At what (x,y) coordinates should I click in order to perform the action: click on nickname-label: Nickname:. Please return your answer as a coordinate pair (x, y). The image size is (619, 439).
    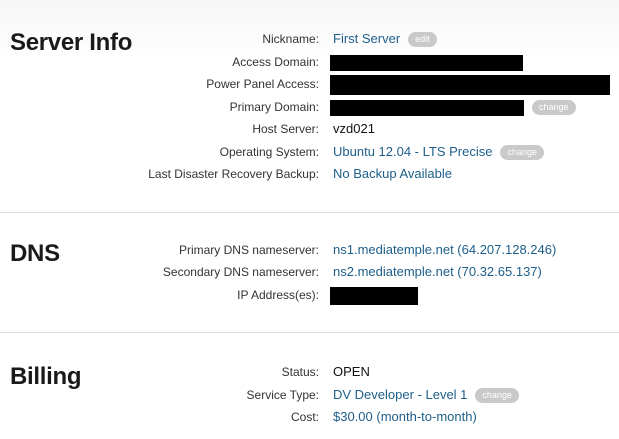
    Looking at the image, I should click on (290, 39).